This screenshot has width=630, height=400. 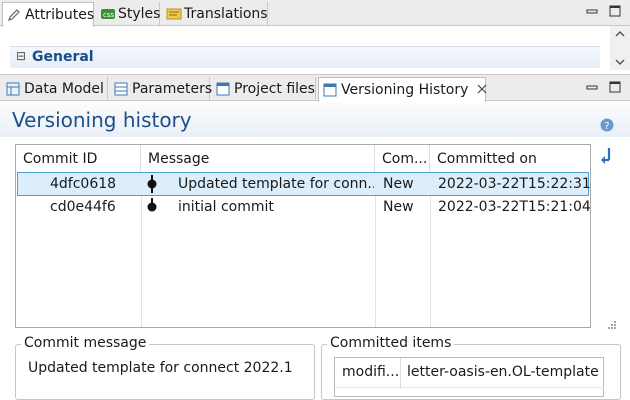 I want to click on tab-attributes-label: Attributes, so click(x=60, y=15).